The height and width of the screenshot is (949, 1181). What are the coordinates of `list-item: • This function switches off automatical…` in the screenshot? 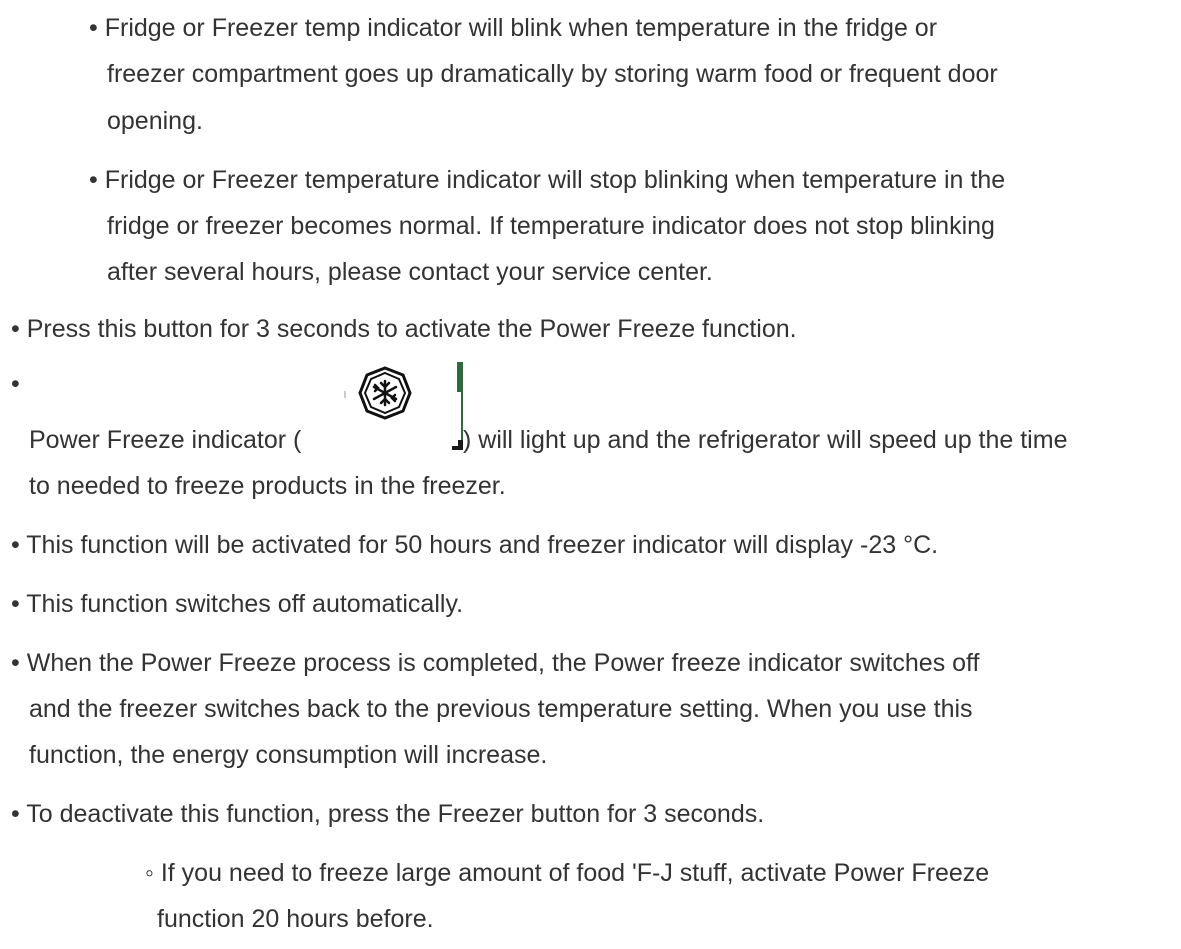 It's located at (237, 604).